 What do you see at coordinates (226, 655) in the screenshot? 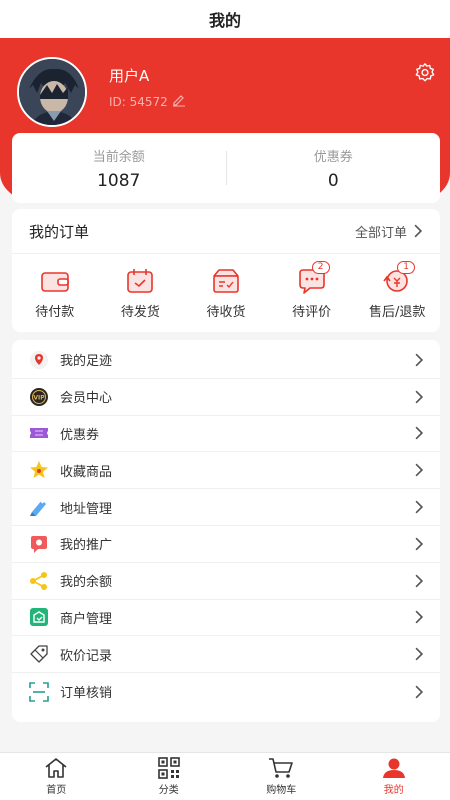
I see `menu-item-bargain: 砍价记录` at bounding box center [226, 655].